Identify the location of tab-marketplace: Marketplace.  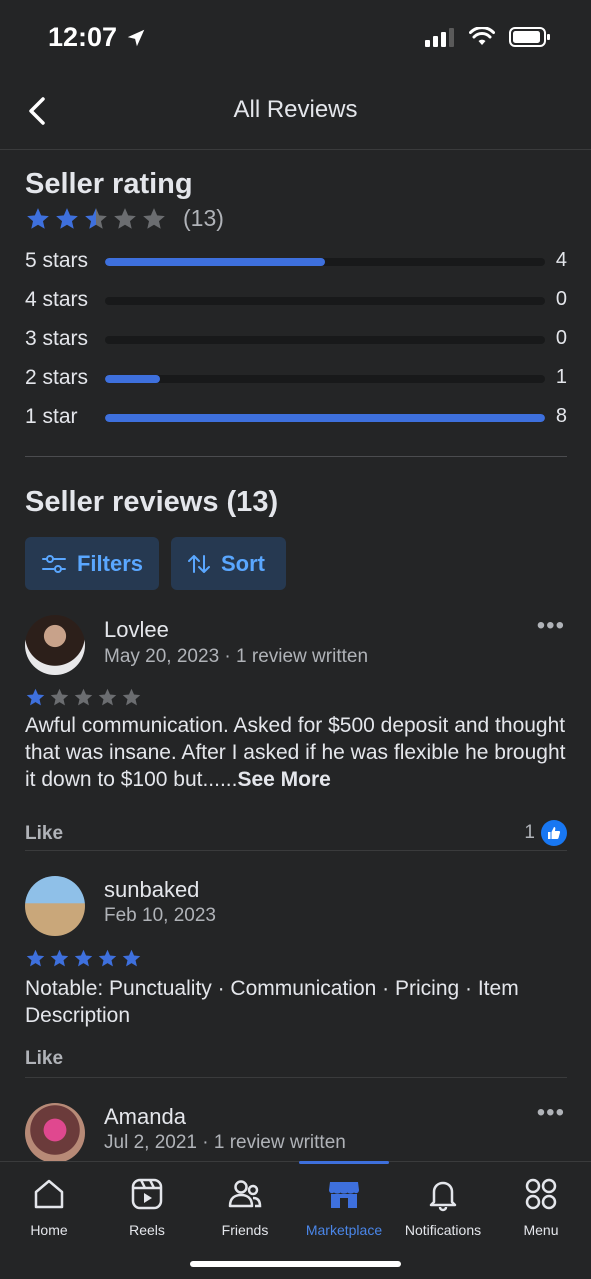
(344, 1207).